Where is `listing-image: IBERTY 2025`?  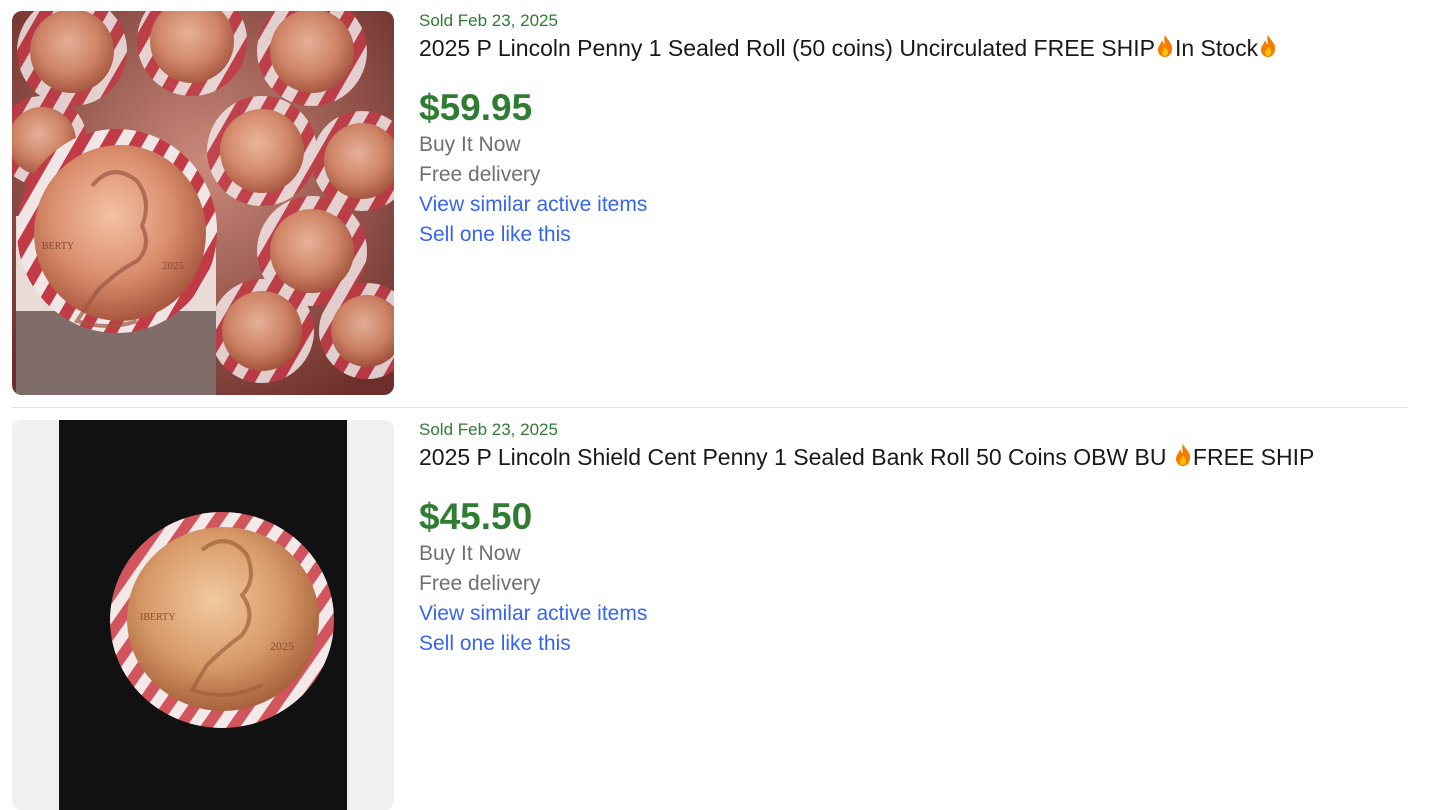
listing-image: IBERTY 2025 is located at coordinates (203, 615).